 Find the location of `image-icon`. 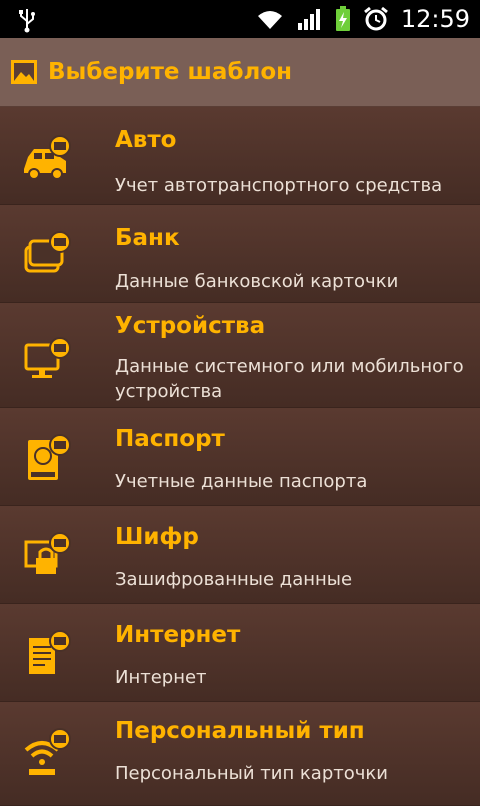

image-icon is located at coordinates (24, 72).